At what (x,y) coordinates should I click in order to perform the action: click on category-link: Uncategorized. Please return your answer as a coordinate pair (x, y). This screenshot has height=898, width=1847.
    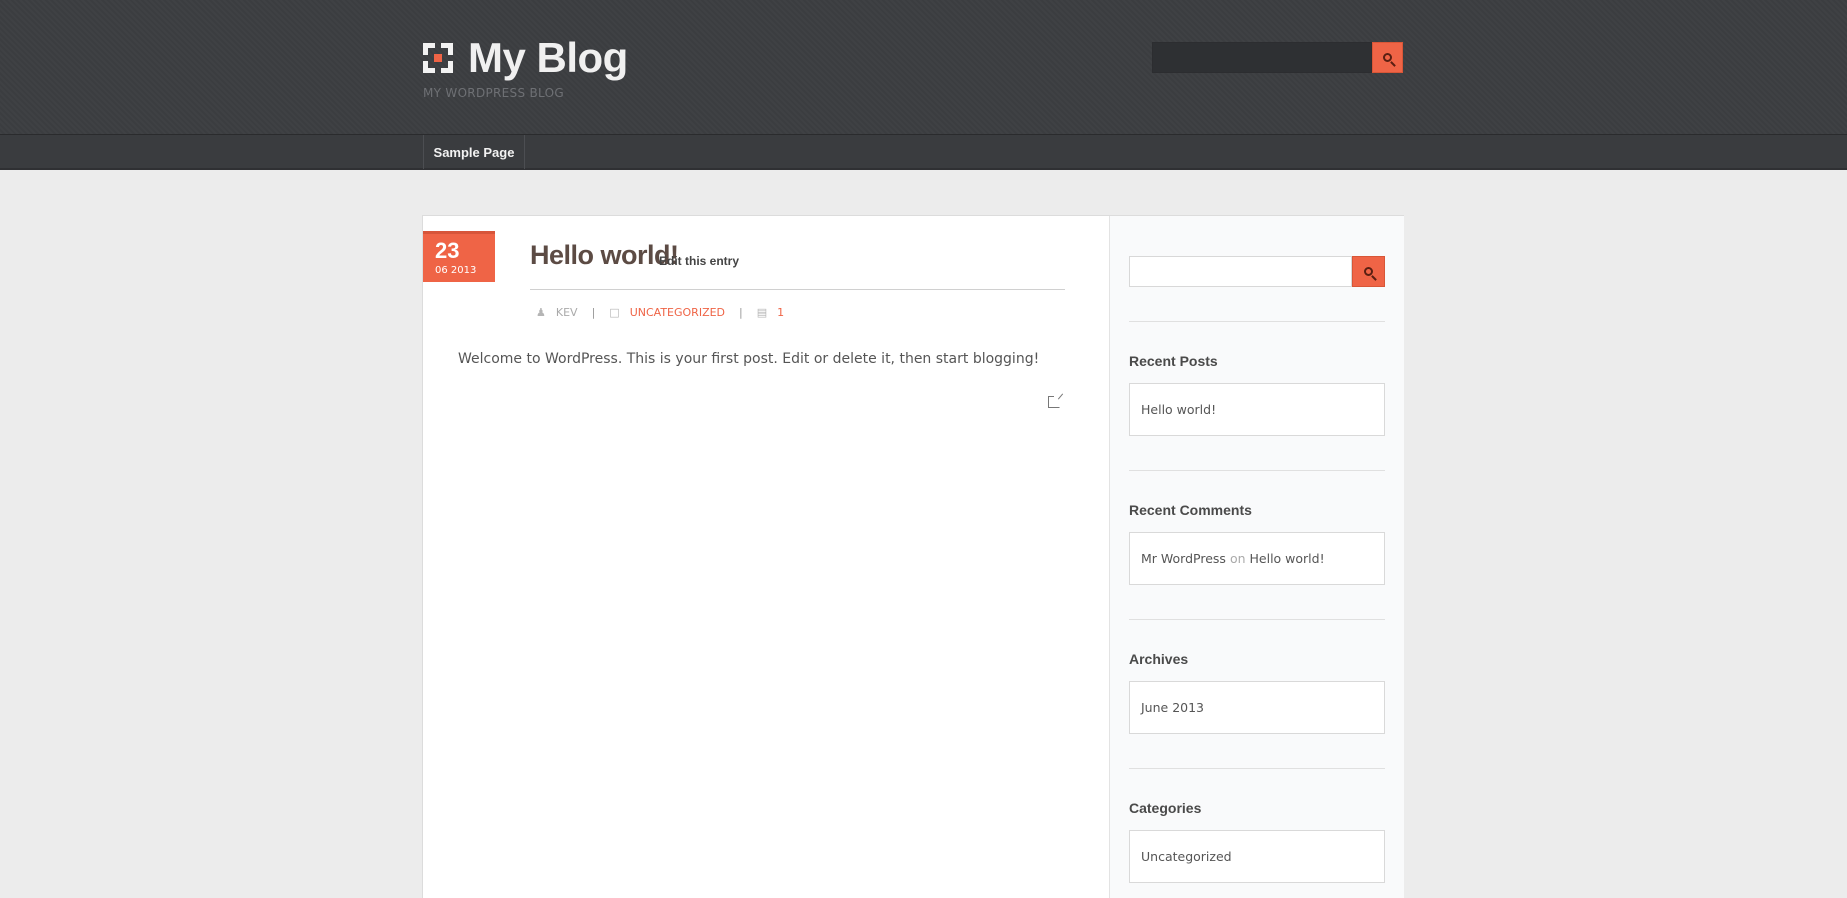
    Looking at the image, I should click on (1186, 856).